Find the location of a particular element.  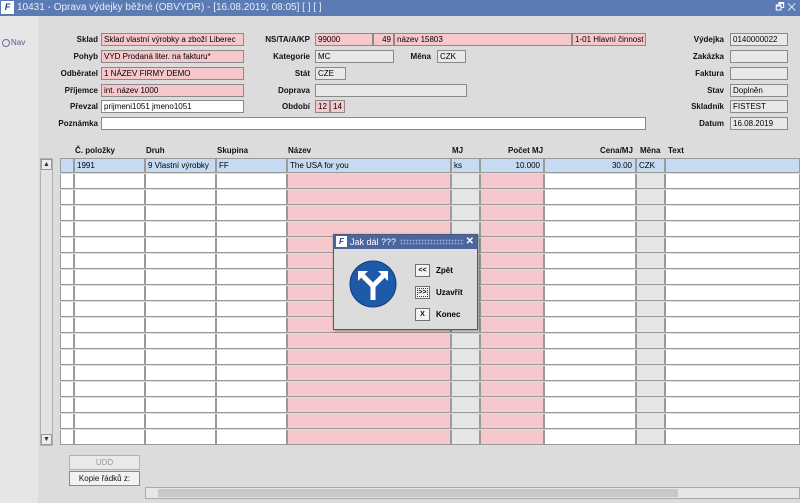

horizontal-scroll-thumb is located at coordinates (418, 493).